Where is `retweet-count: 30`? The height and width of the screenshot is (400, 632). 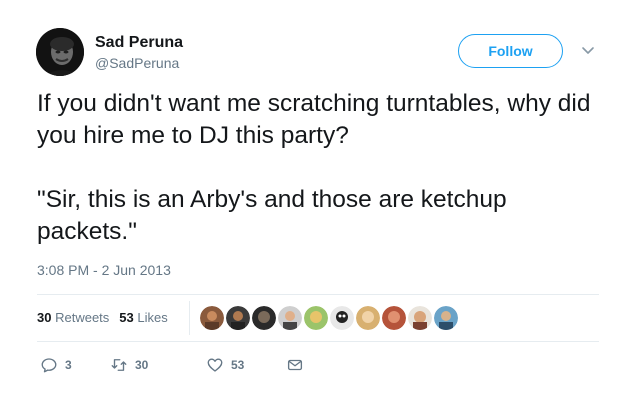 retweet-count: 30 is located at coordinates (142, 365).